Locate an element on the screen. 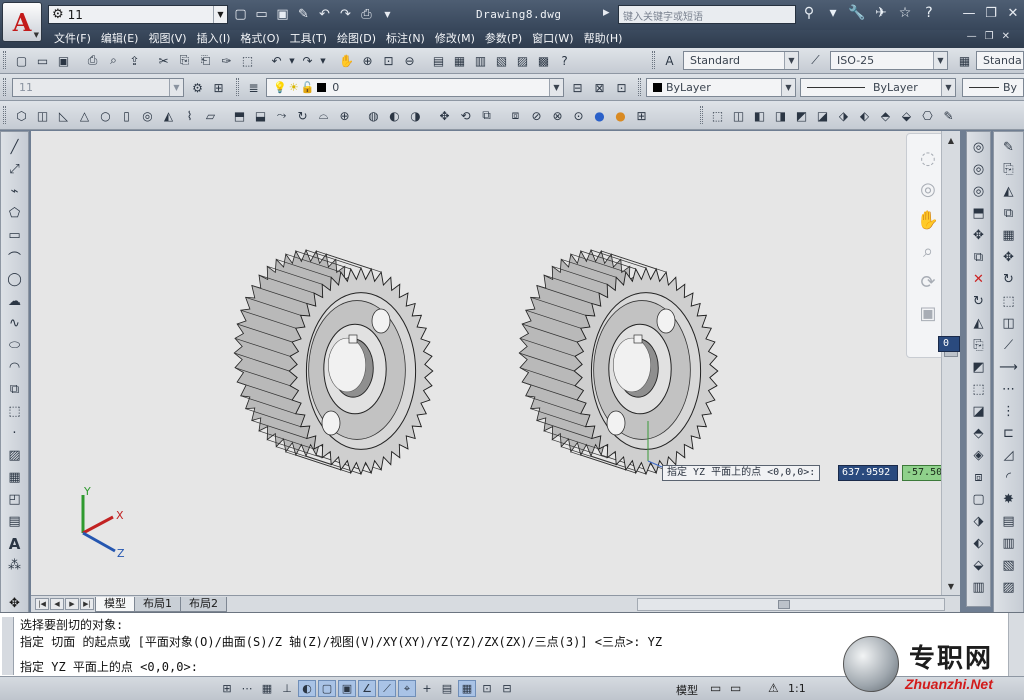 This screenshot has width=1024, height=700. properties-icon: ▤ is located at coordinates (438, 60).